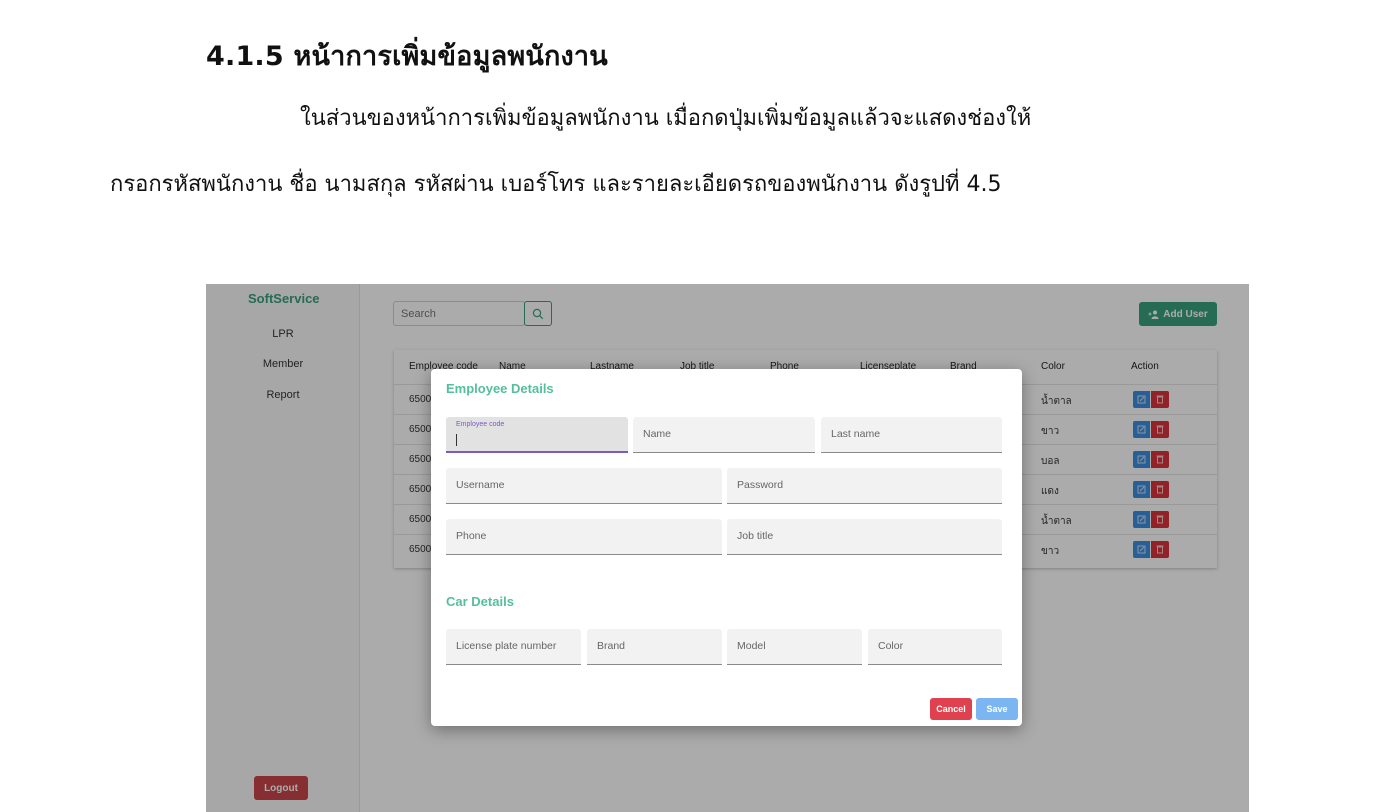 The width and height of the screenshot is (1390, 812). I want to click on username-field: Username, so click(584, 486).